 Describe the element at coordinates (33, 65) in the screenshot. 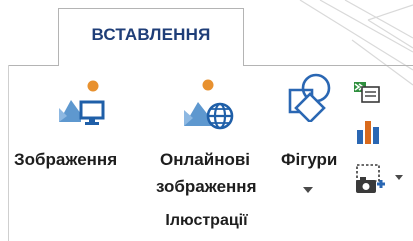

I see `ribbon-border-left` at that location.